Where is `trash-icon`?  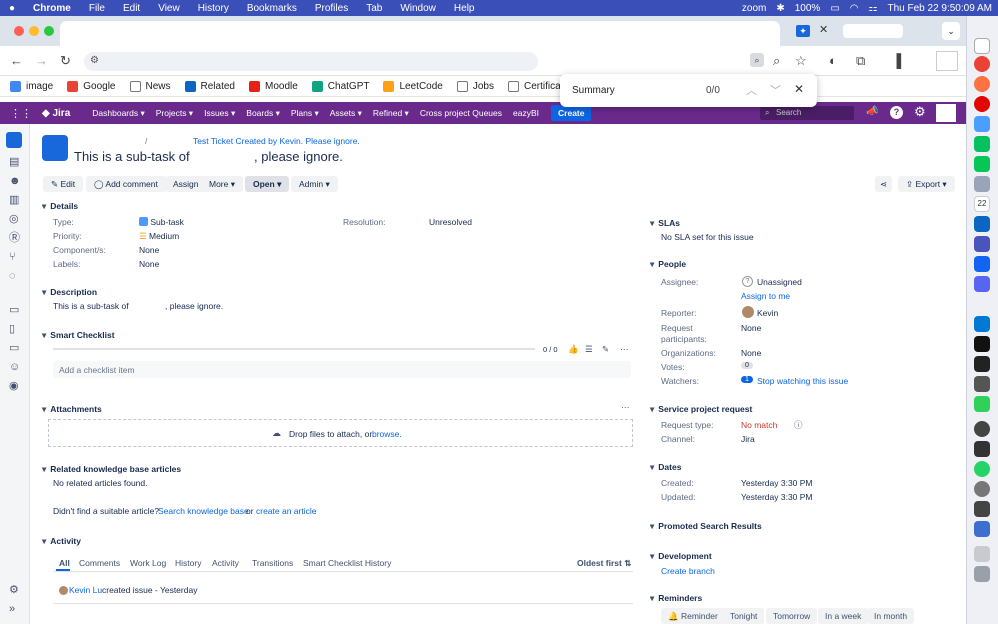 trash-icon is located at coordinates (982, 574).